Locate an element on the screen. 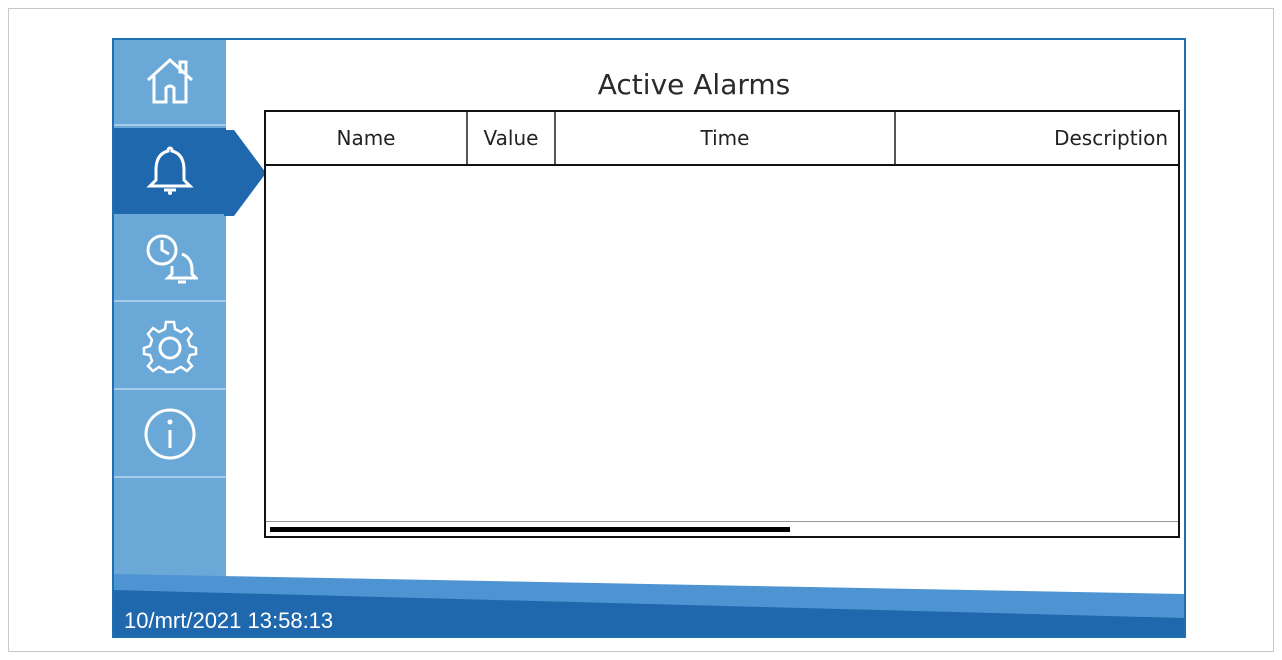 The image size is (1282, 660). nav-home is located at coordinates (170, 83).